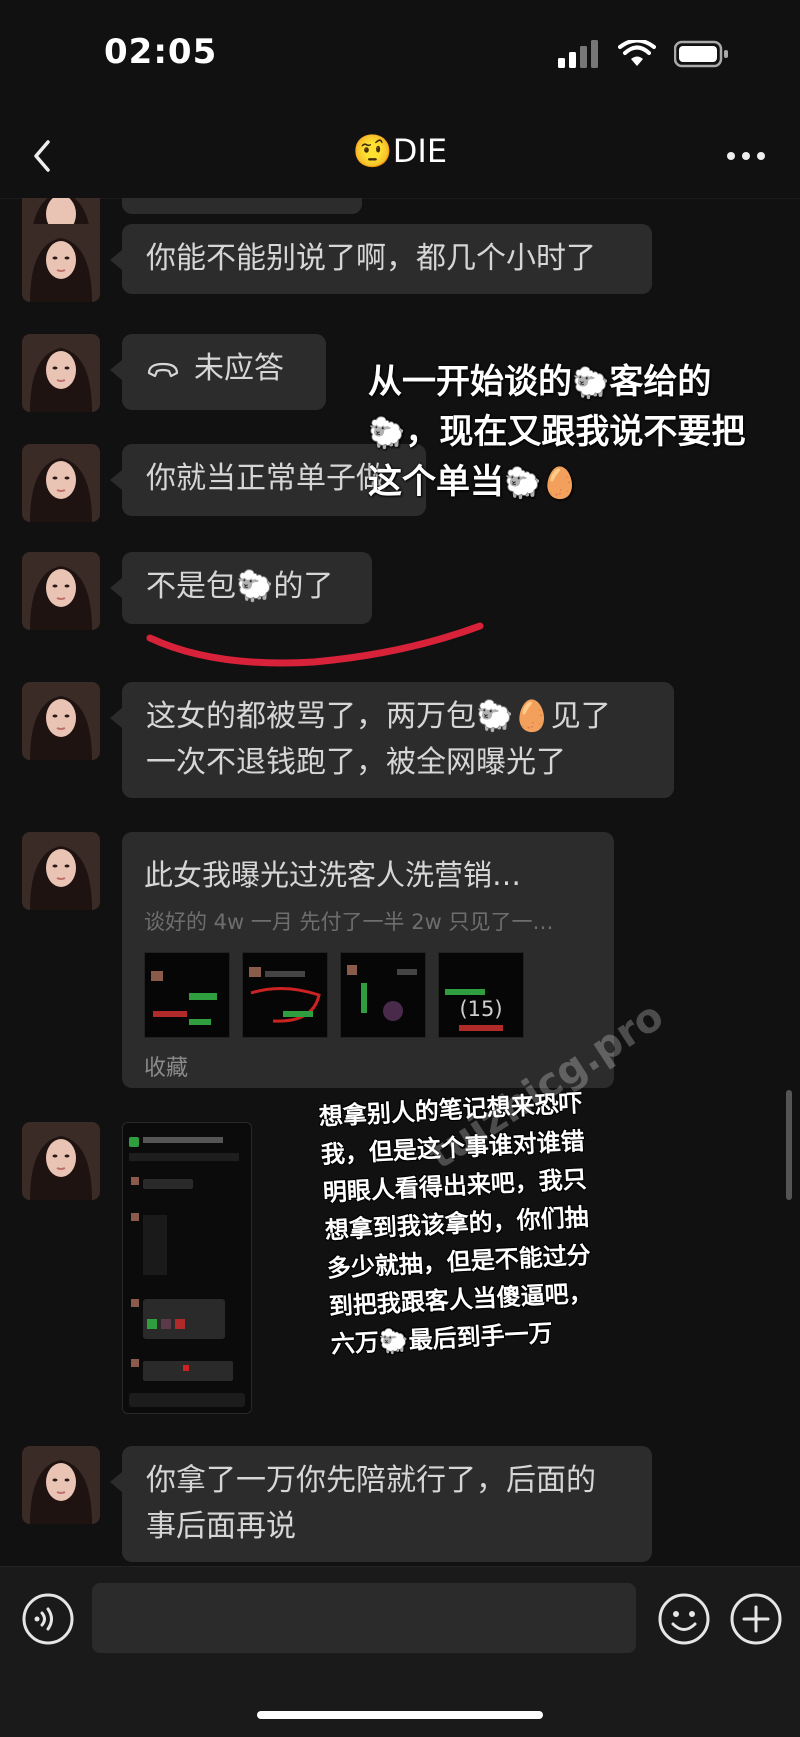  What do you see at coordinates (161, 52) in the screenshot?
I see `status-time: 02:05` at bounding box center [161, 52].